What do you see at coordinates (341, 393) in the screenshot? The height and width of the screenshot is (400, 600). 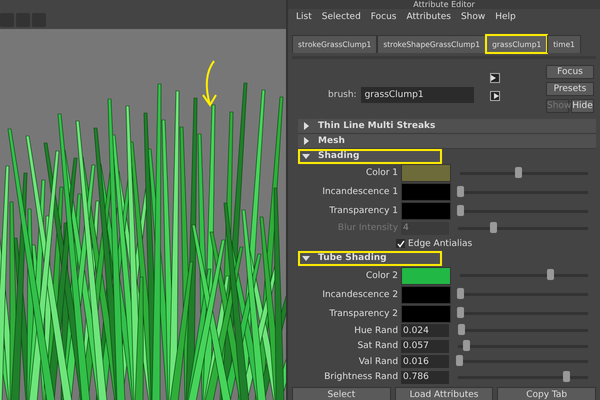 I see `bottom-button: Select` at bounding box center [341, 393].